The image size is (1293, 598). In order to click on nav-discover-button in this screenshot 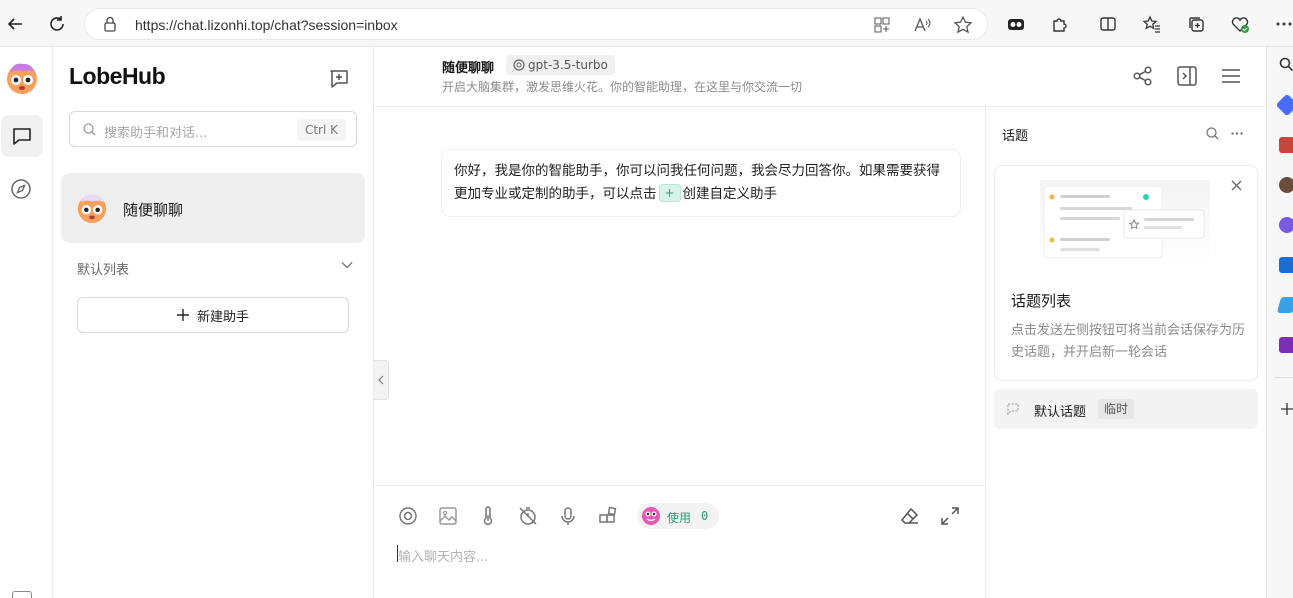, I will do `click(21, 189)`.